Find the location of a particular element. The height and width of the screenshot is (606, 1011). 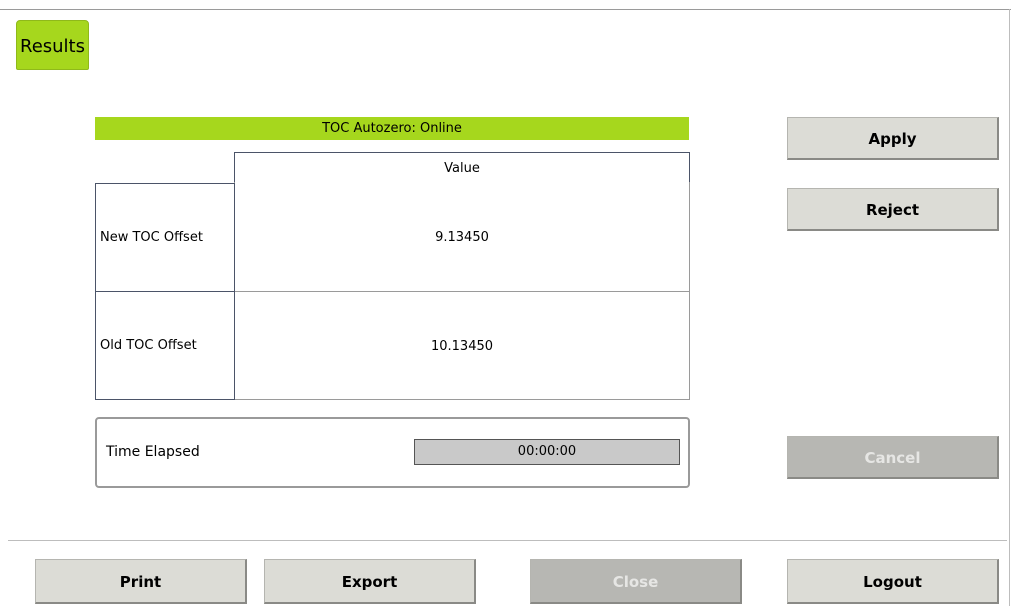

status-title-bar: TOC Autozero: Online is located at coordinates (392, 128).